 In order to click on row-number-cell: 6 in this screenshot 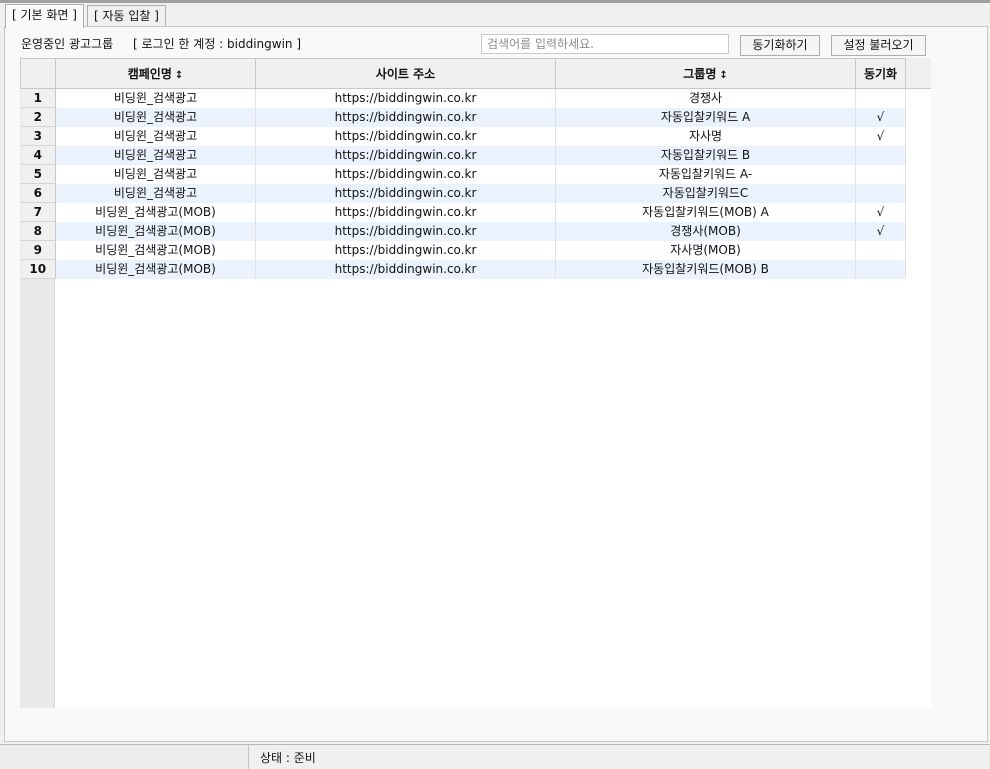, I will do `click(38, 193)`.